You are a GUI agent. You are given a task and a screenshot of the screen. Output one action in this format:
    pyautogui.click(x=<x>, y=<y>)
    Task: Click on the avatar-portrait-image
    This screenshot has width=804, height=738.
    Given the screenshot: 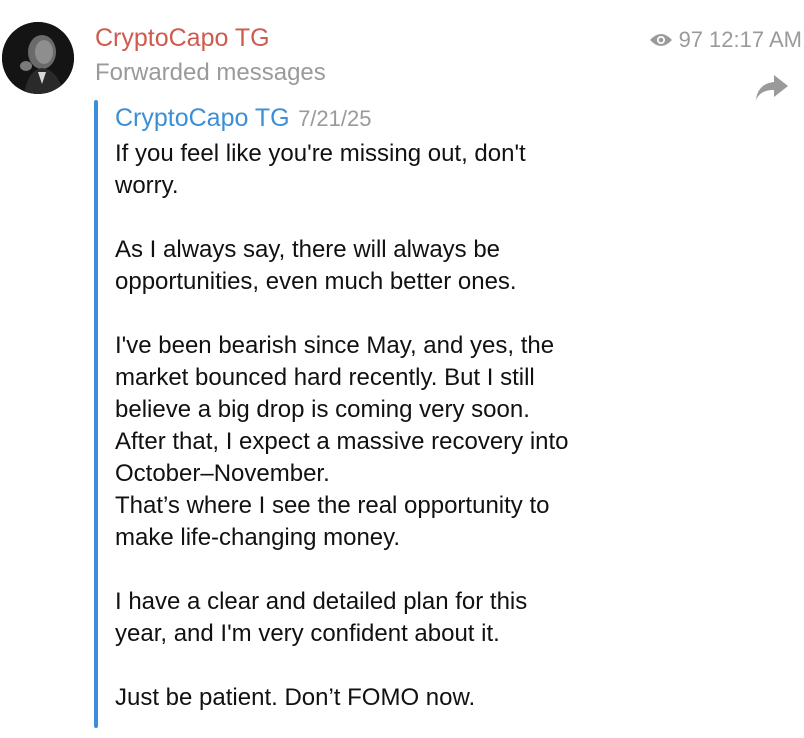 What is the action you would take?
    pyautogui.click(x=38, y=58)
    